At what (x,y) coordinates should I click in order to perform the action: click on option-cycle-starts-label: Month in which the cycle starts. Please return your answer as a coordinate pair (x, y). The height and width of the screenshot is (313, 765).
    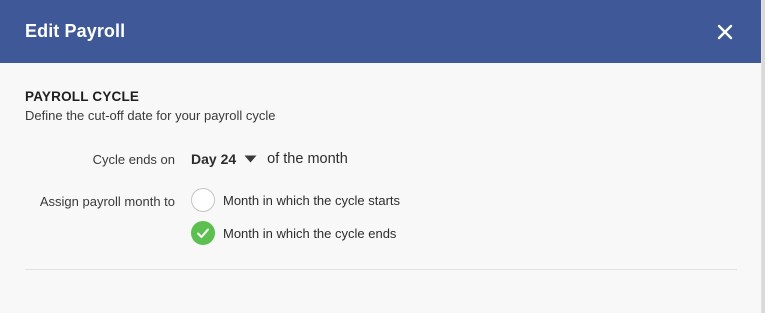
    Looking at the image, I should click on (312, 200).